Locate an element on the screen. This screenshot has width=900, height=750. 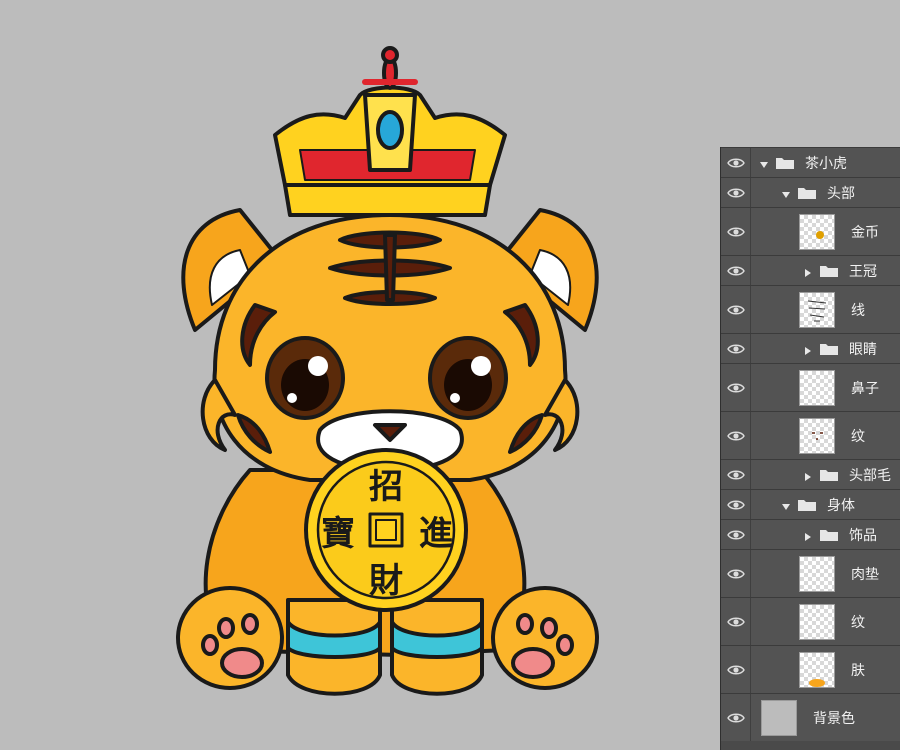
stripes-thumbnail is located at coordinates (817, 435).